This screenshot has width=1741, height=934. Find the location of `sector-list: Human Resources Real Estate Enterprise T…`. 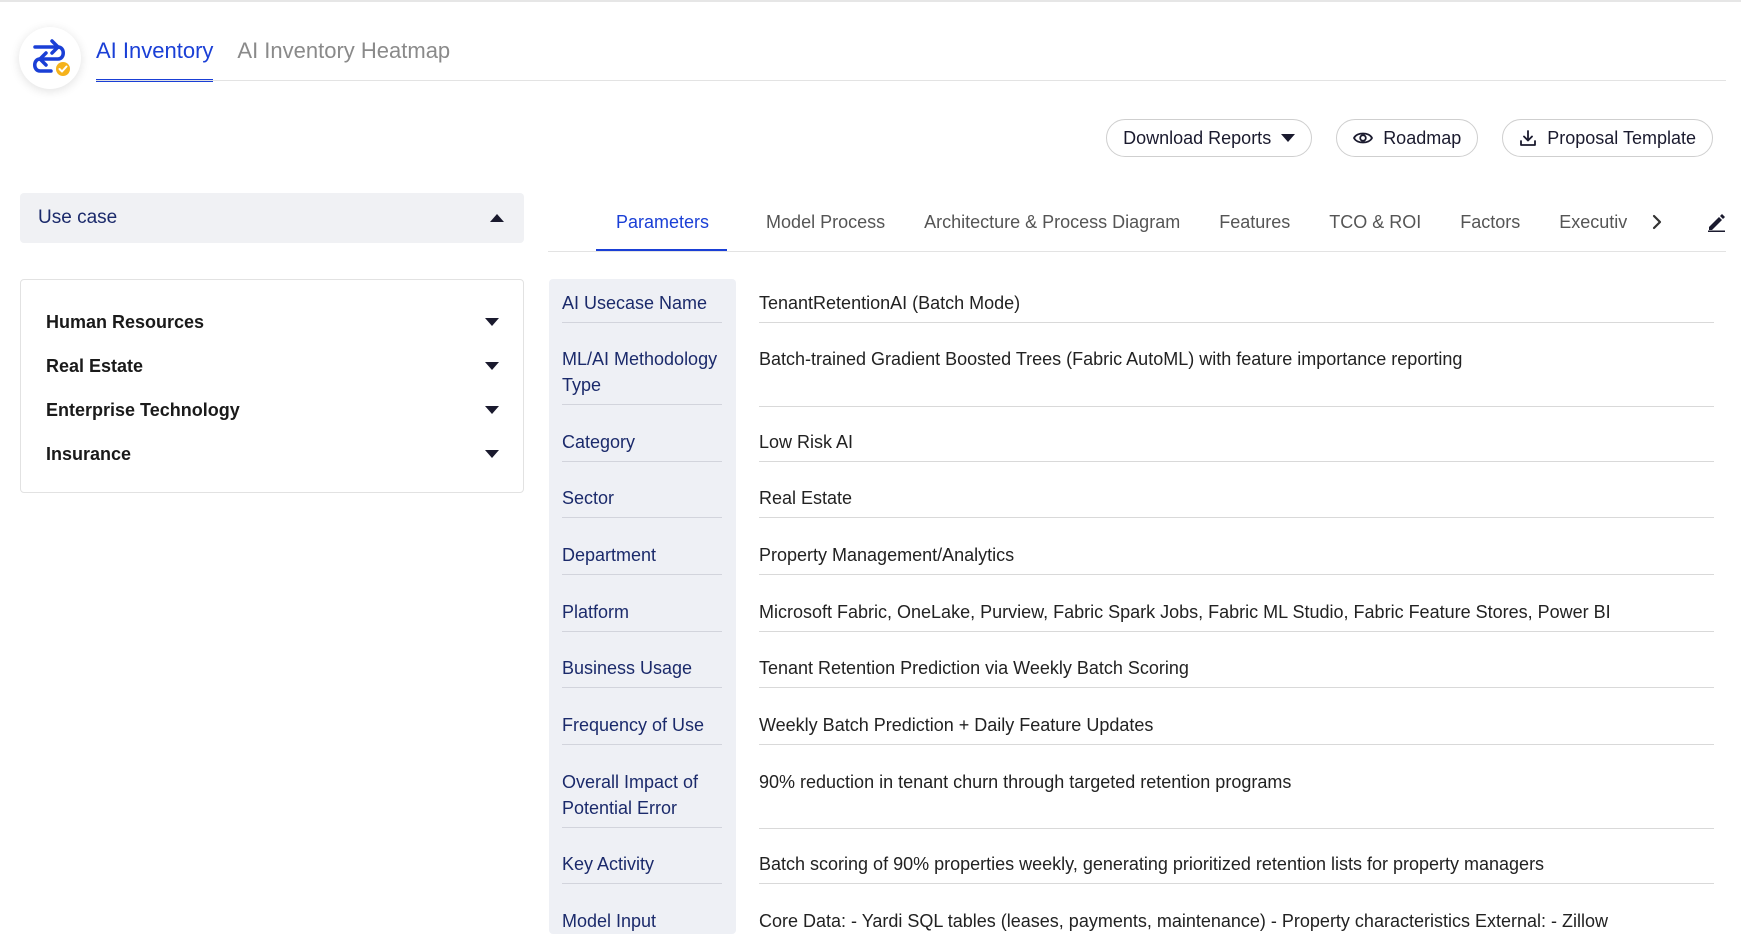

sector-list: Human Resources Real Estate Enterprise T… is located at coordinates (272, 386).